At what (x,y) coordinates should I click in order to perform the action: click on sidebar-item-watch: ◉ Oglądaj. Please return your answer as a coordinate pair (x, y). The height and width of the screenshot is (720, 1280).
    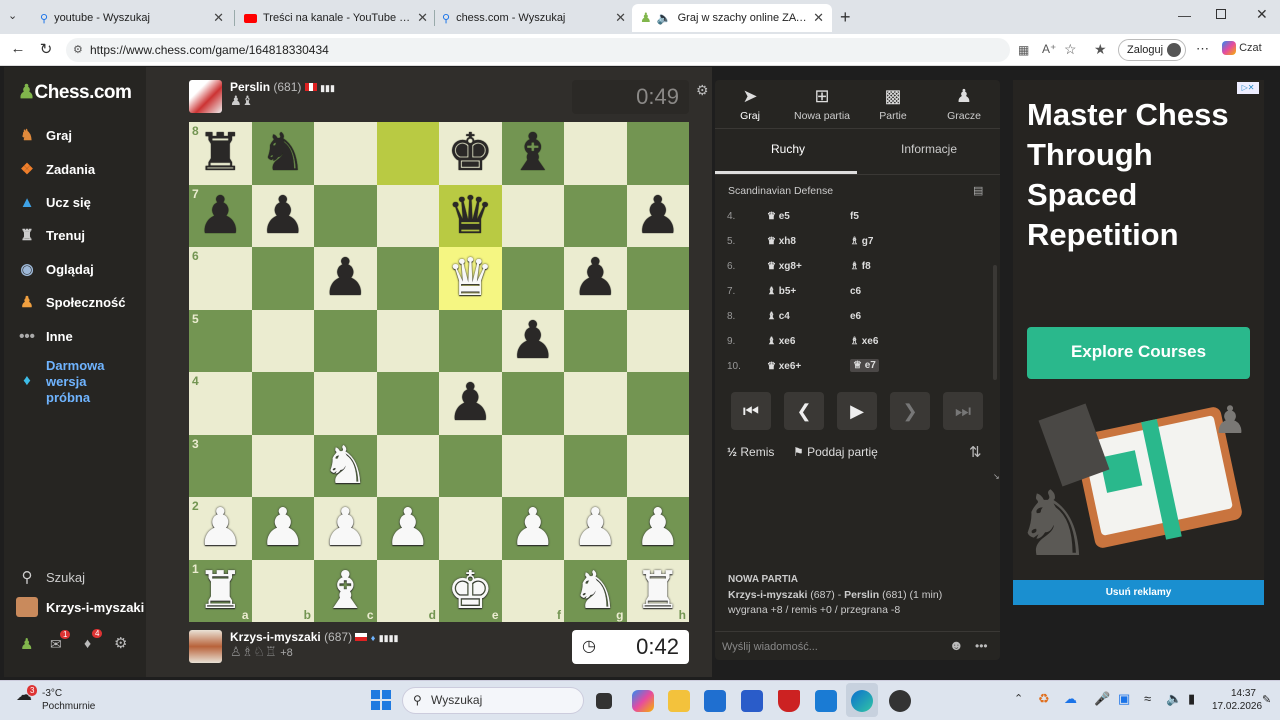
    Looking at the image, I should click on (54, 269).